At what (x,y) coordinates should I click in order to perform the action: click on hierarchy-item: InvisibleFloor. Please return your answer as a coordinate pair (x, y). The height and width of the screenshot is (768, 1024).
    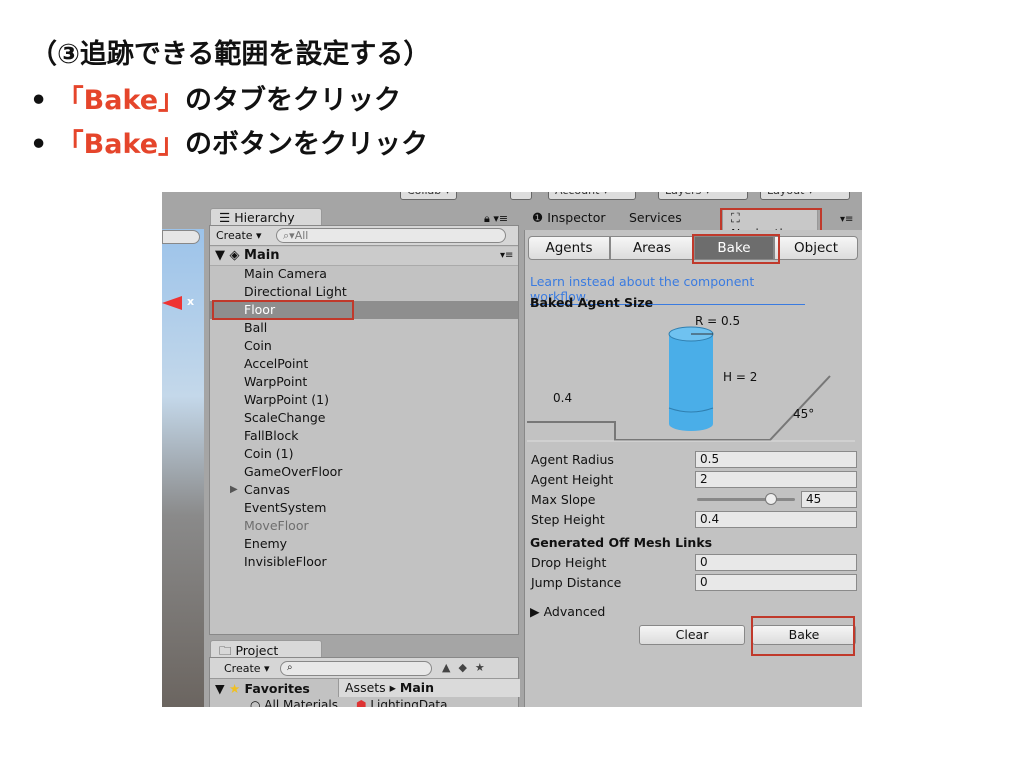
    Looking at the image, I should click on (285, 562).